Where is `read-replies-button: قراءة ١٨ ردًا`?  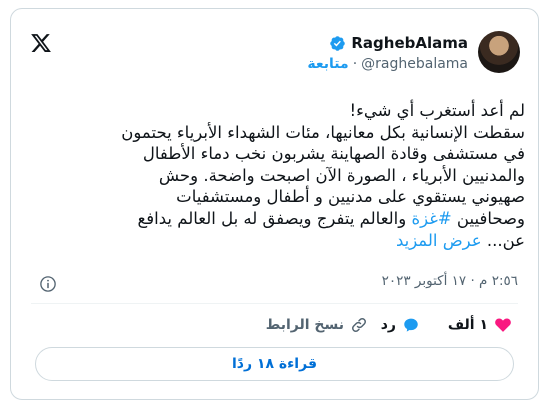 read-replies-button: قراءة ١٨ ردًا is located at coordinates (274, 364).